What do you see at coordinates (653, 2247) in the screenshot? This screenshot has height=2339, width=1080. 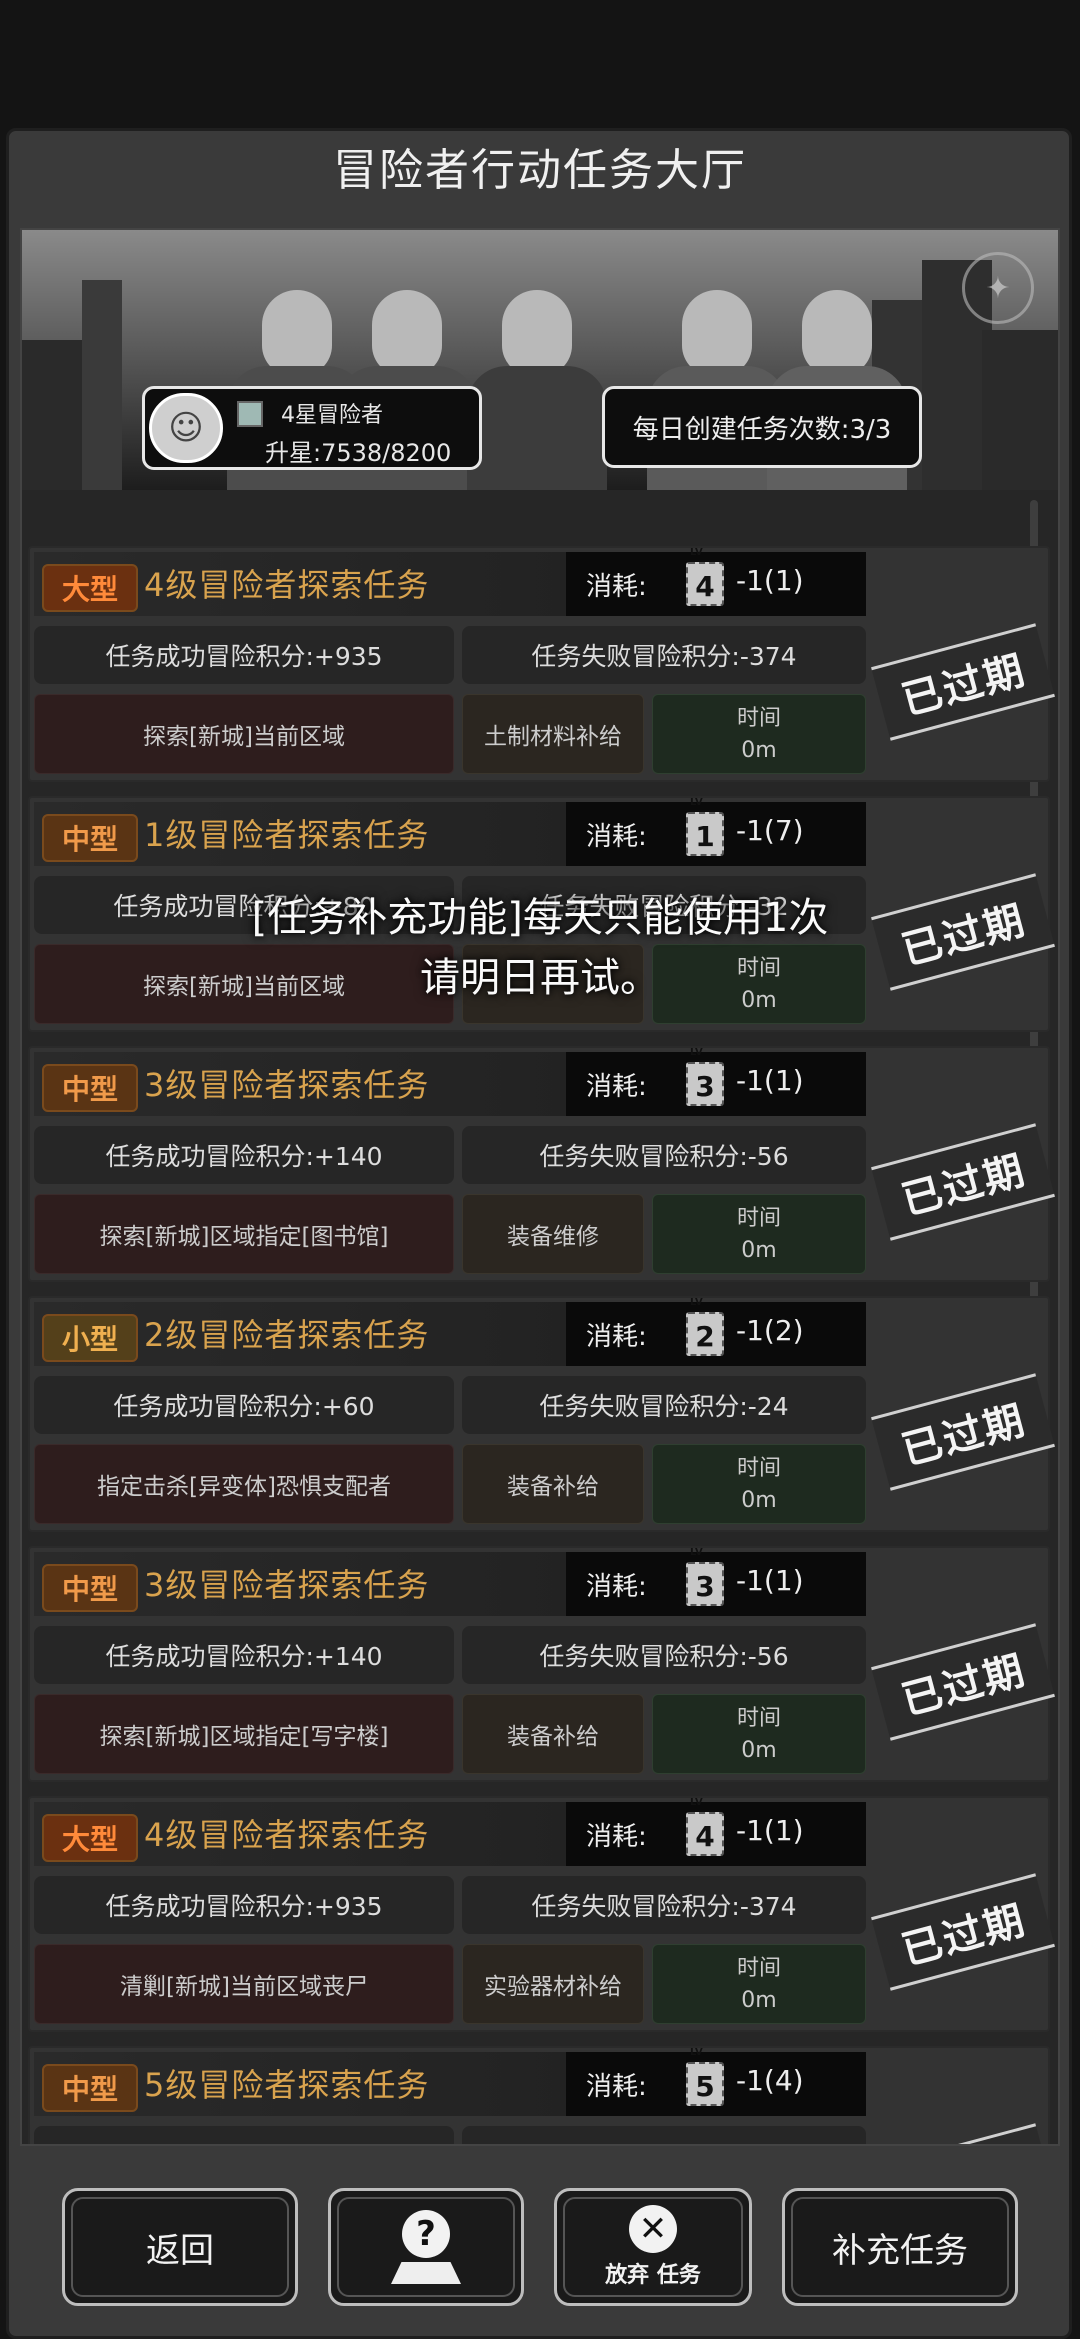 I see `abandon-task-button: ✕ 放弃 任务` at bounding box center [653, 2247].